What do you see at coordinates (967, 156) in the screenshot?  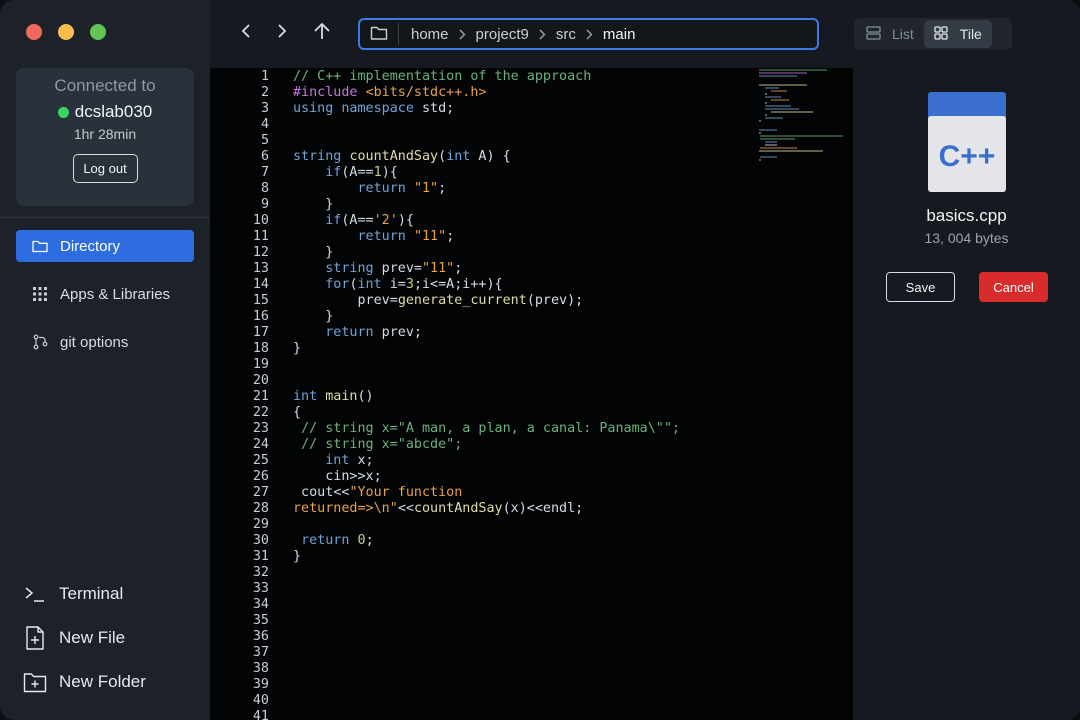 I see `file-type-badge: C++` at bounding box center [967, 156].